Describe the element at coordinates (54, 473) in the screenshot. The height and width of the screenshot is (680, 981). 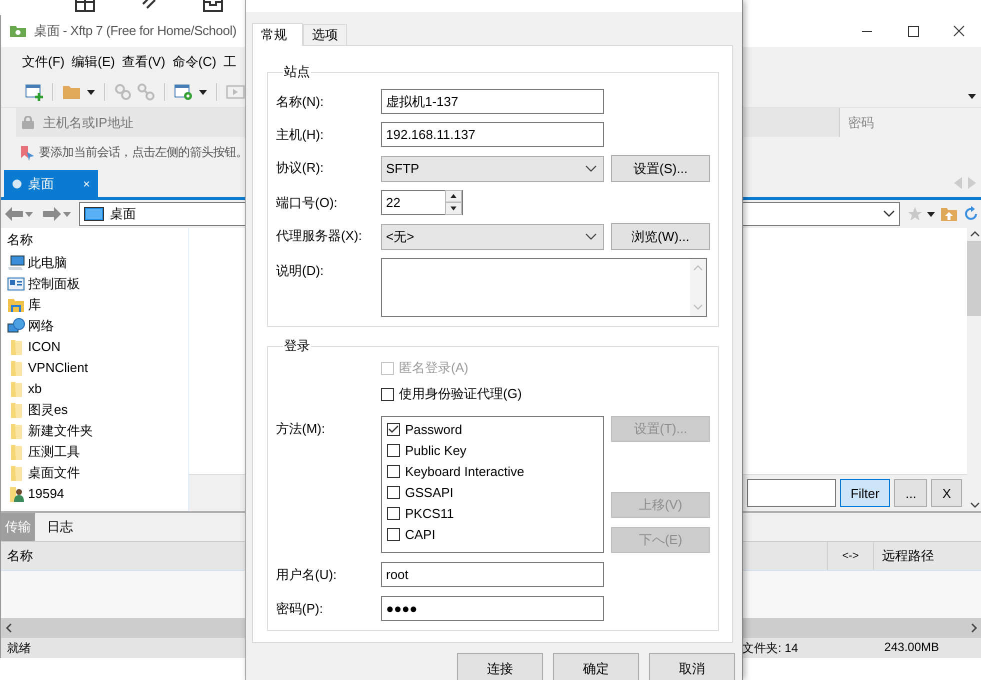
I see `file-name: 桌面文件` at that location.